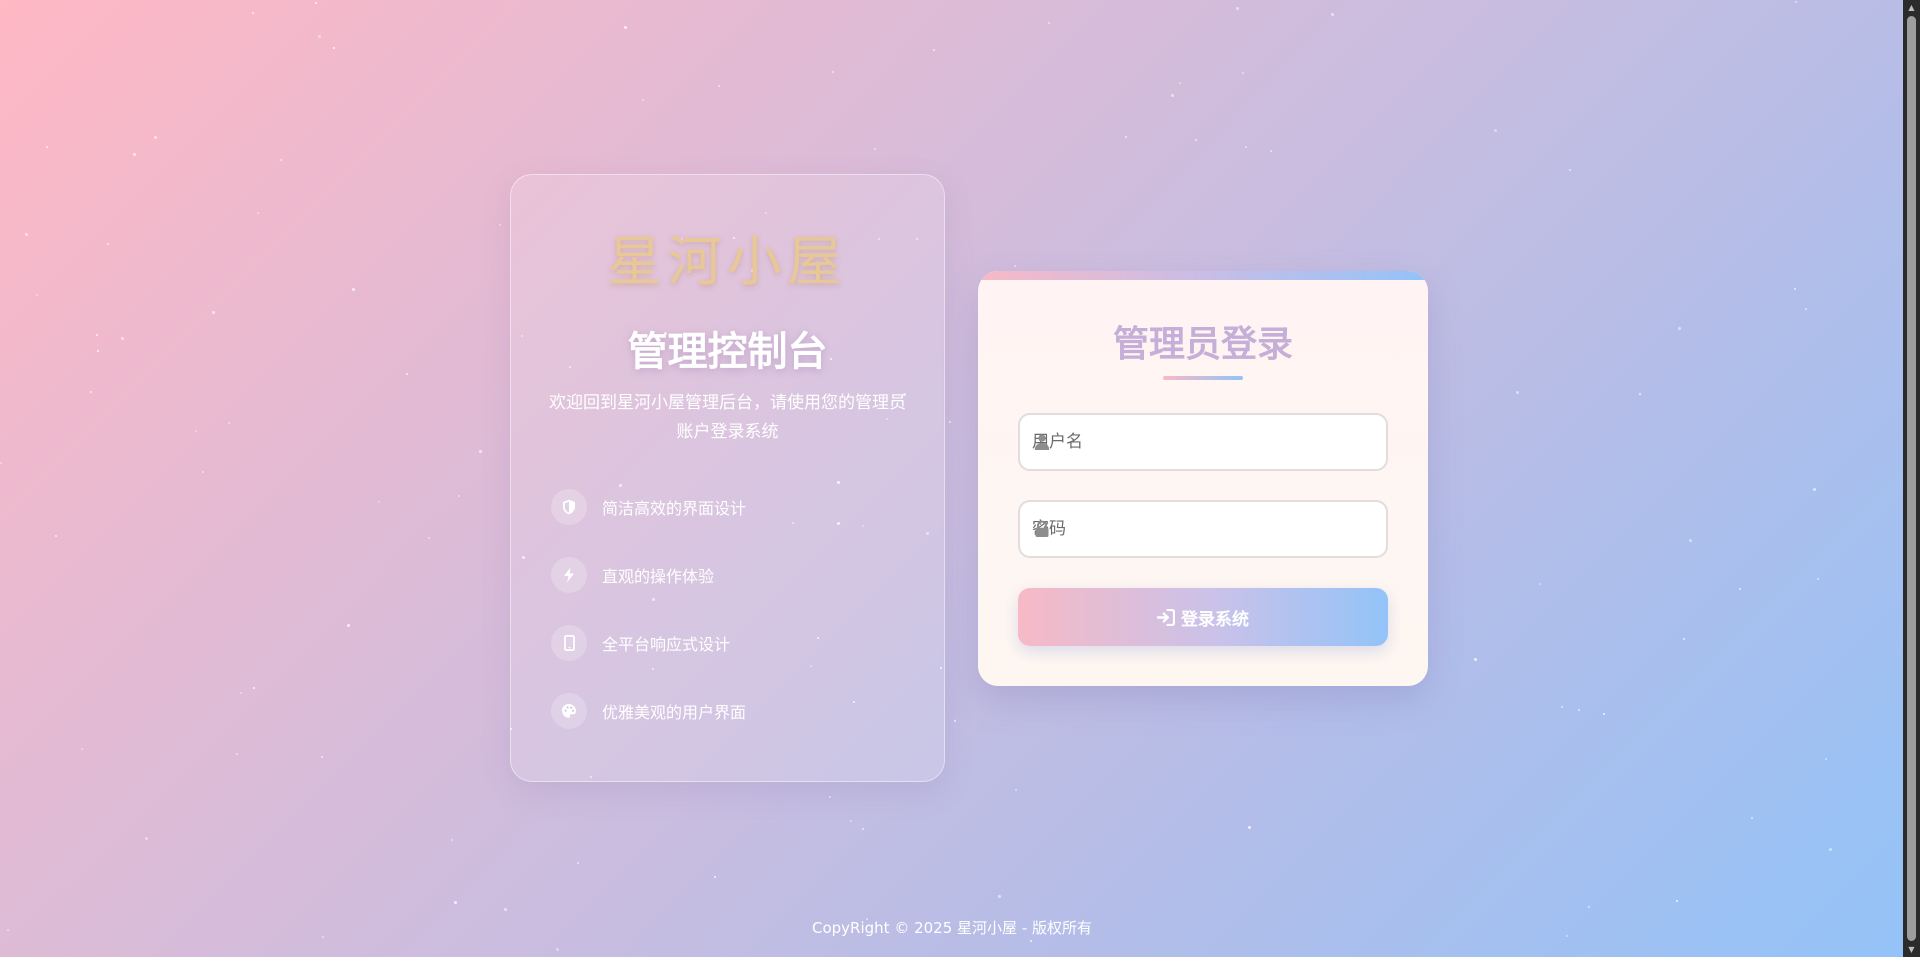 This screenshot has height=957, width=1920. I want to click on username-input, so click(1203, 442).